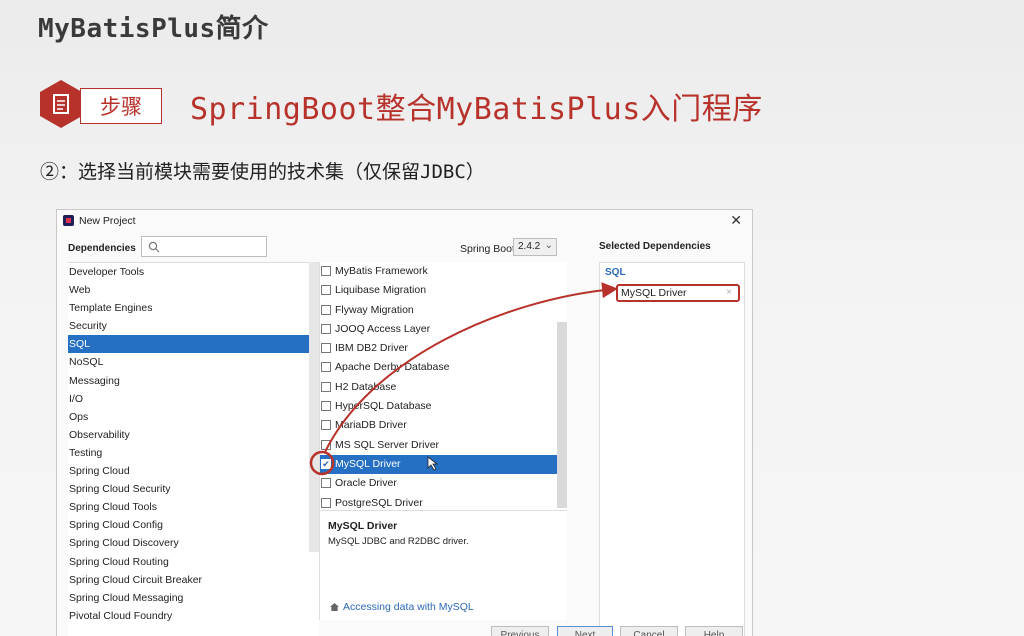  I want to click on annotation-overlay, so click(463, 379).